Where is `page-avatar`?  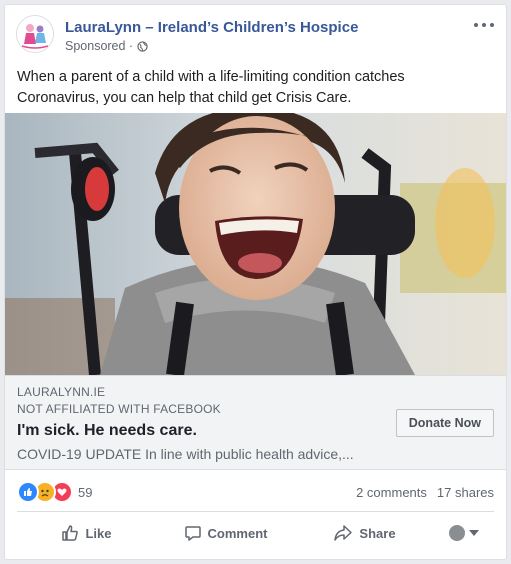 page-avatar is located at coordinates (35, 34).